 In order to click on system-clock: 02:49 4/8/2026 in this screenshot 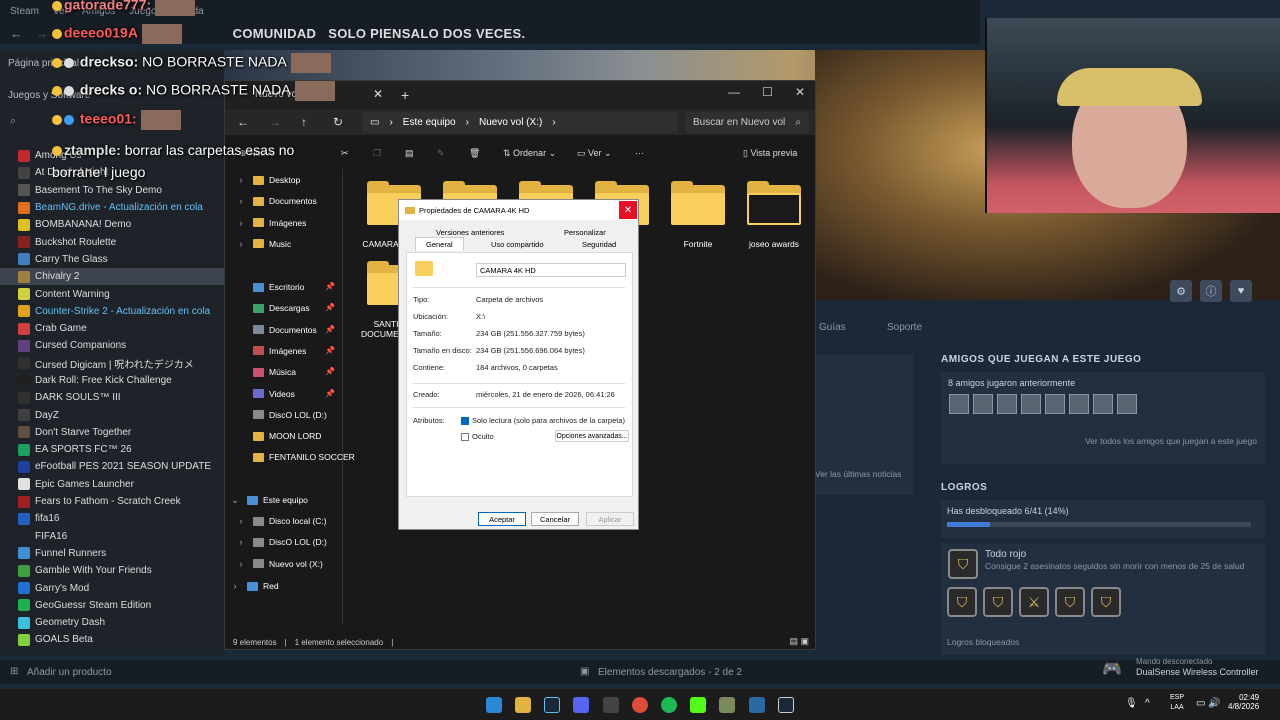, I will do `click(1243, 702)`.